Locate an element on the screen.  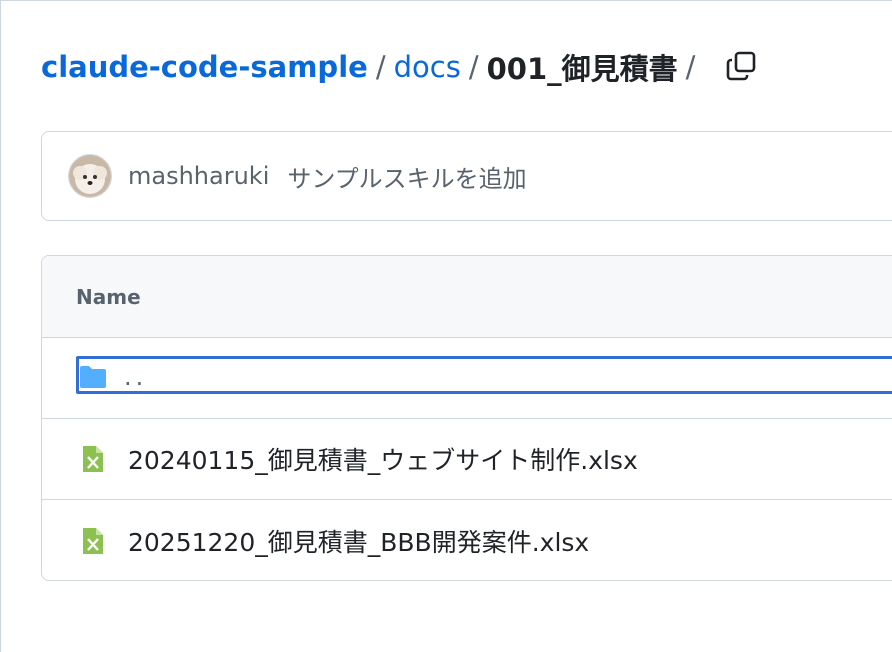
table-row: 20240115_御見積書_ウェブサイト制作.xlsx is located at coordinates (467, 459).